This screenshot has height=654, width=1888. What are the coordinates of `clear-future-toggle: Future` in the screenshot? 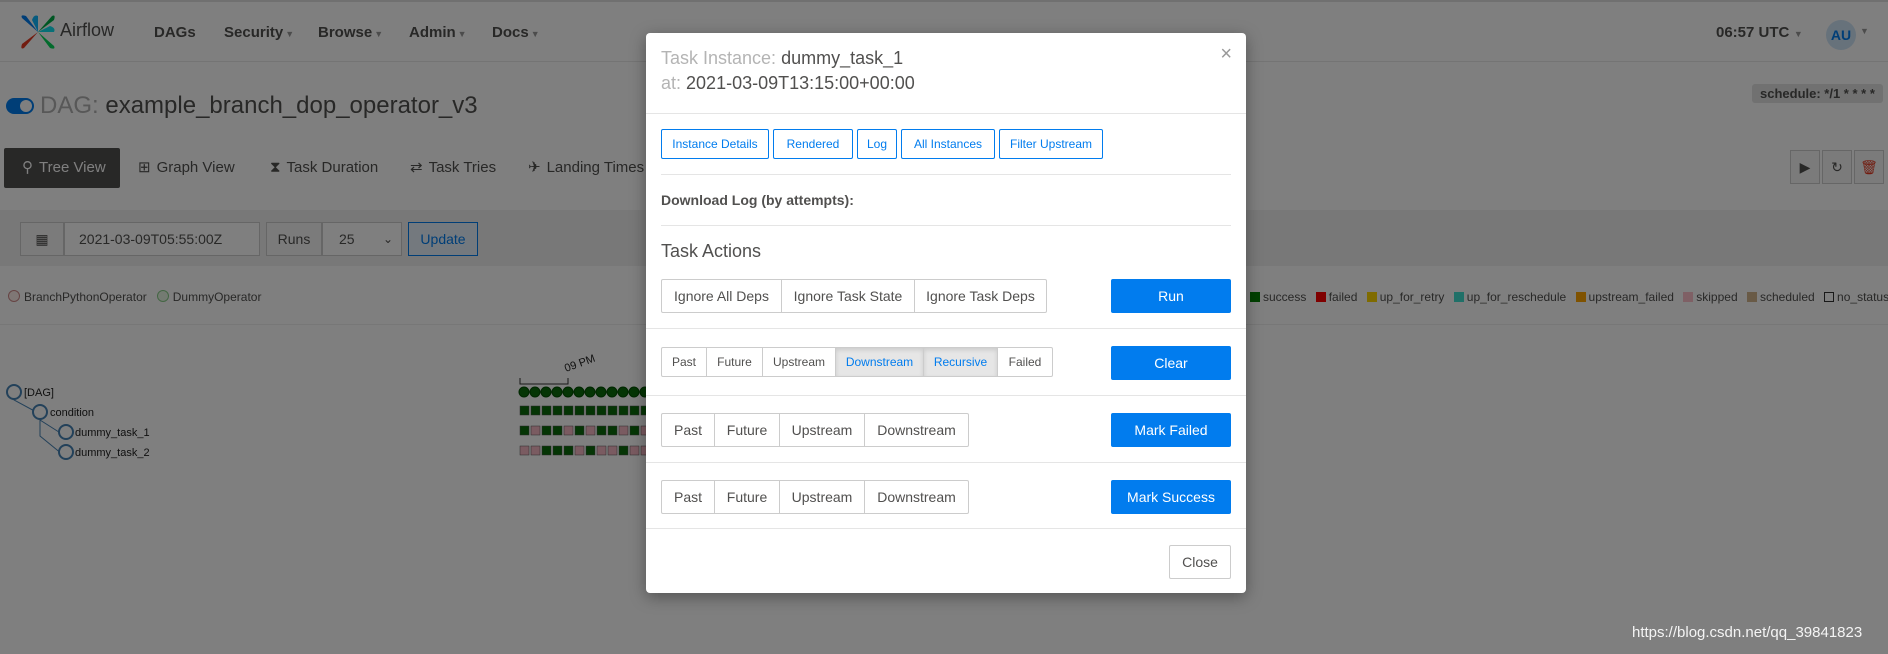 It's located at (734, 362).